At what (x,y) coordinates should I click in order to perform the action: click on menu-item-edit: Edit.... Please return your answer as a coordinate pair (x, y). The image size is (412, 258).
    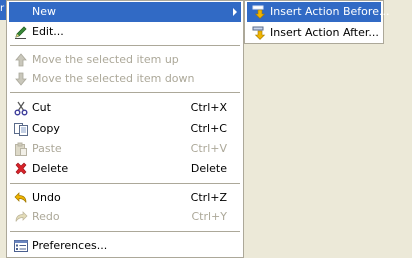
    Looking at the image, I should click on (125, 32).